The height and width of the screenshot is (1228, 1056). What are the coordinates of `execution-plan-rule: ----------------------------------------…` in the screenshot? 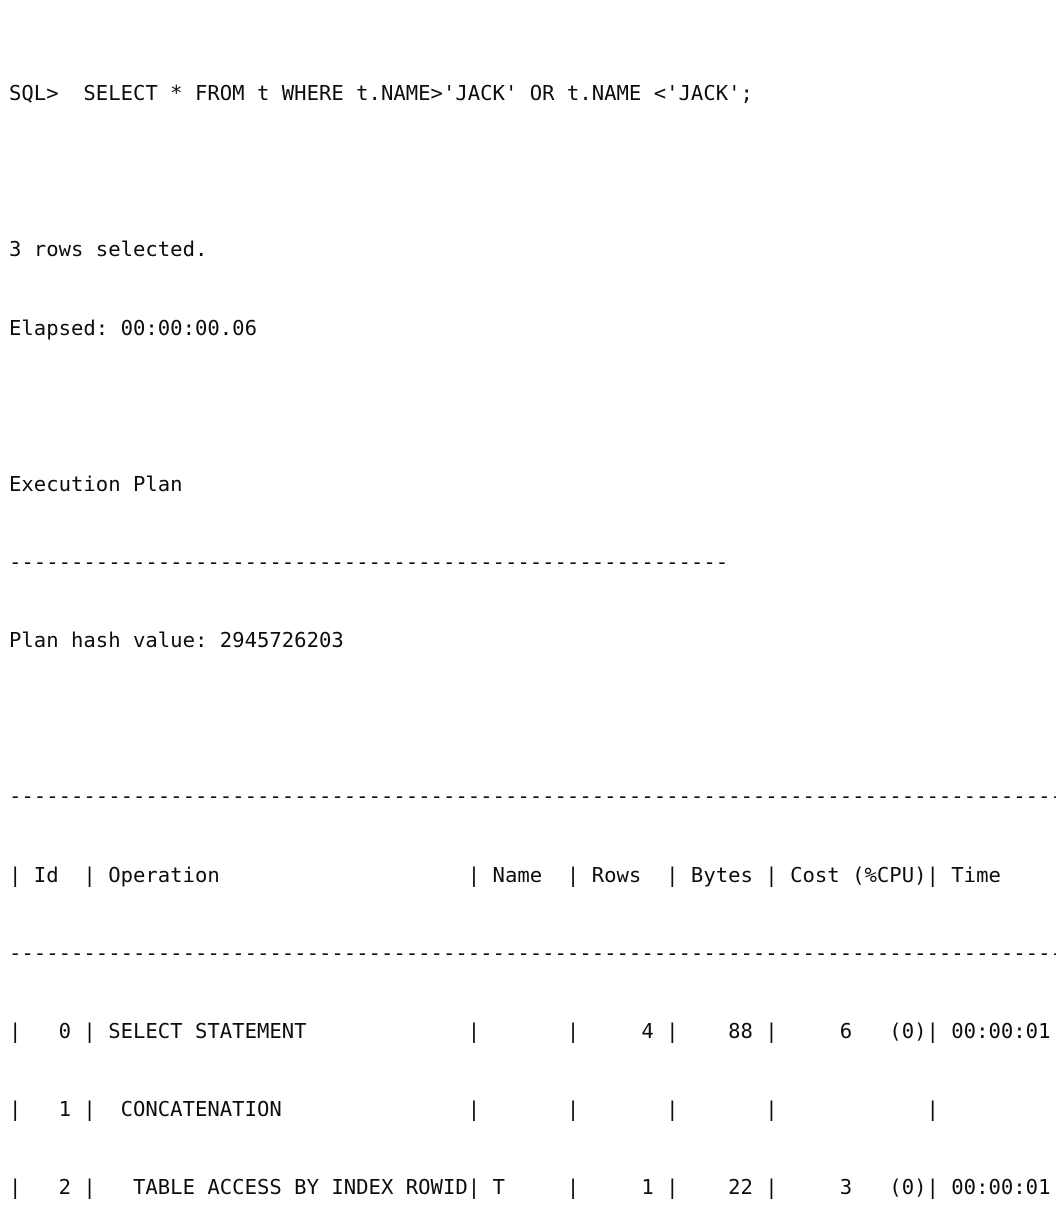 It's located at (369, 561).